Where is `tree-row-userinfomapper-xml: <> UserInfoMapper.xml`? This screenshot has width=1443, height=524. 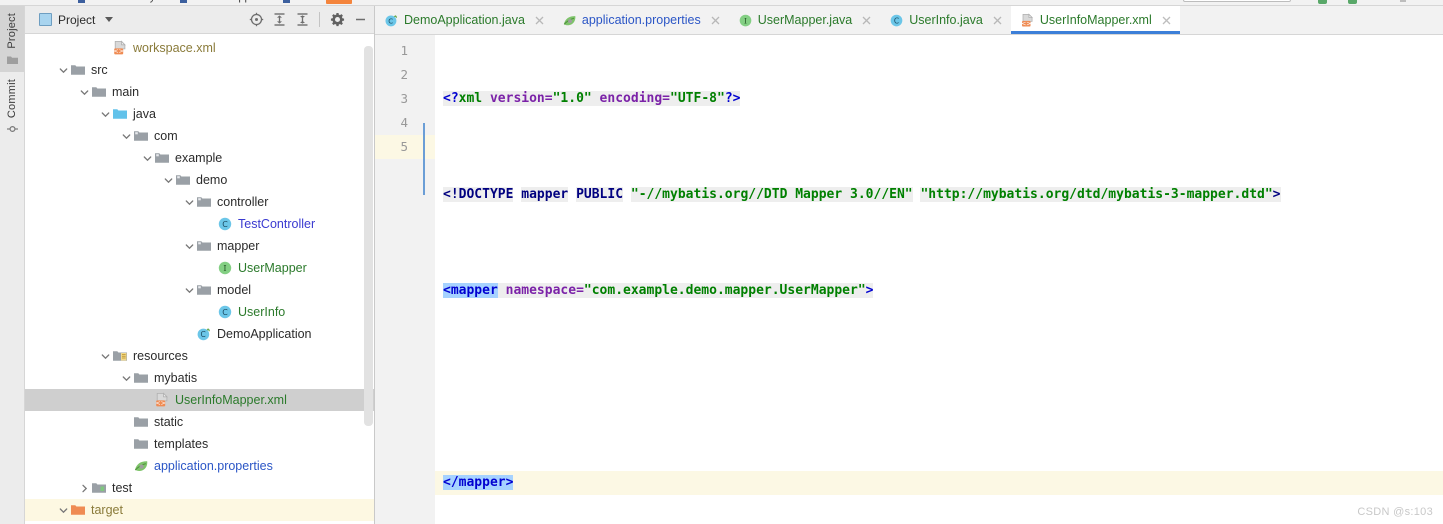 tree-row-userinfomapper-xml: <> UserInfoMapper.xml is located at coordinates (199, 400).